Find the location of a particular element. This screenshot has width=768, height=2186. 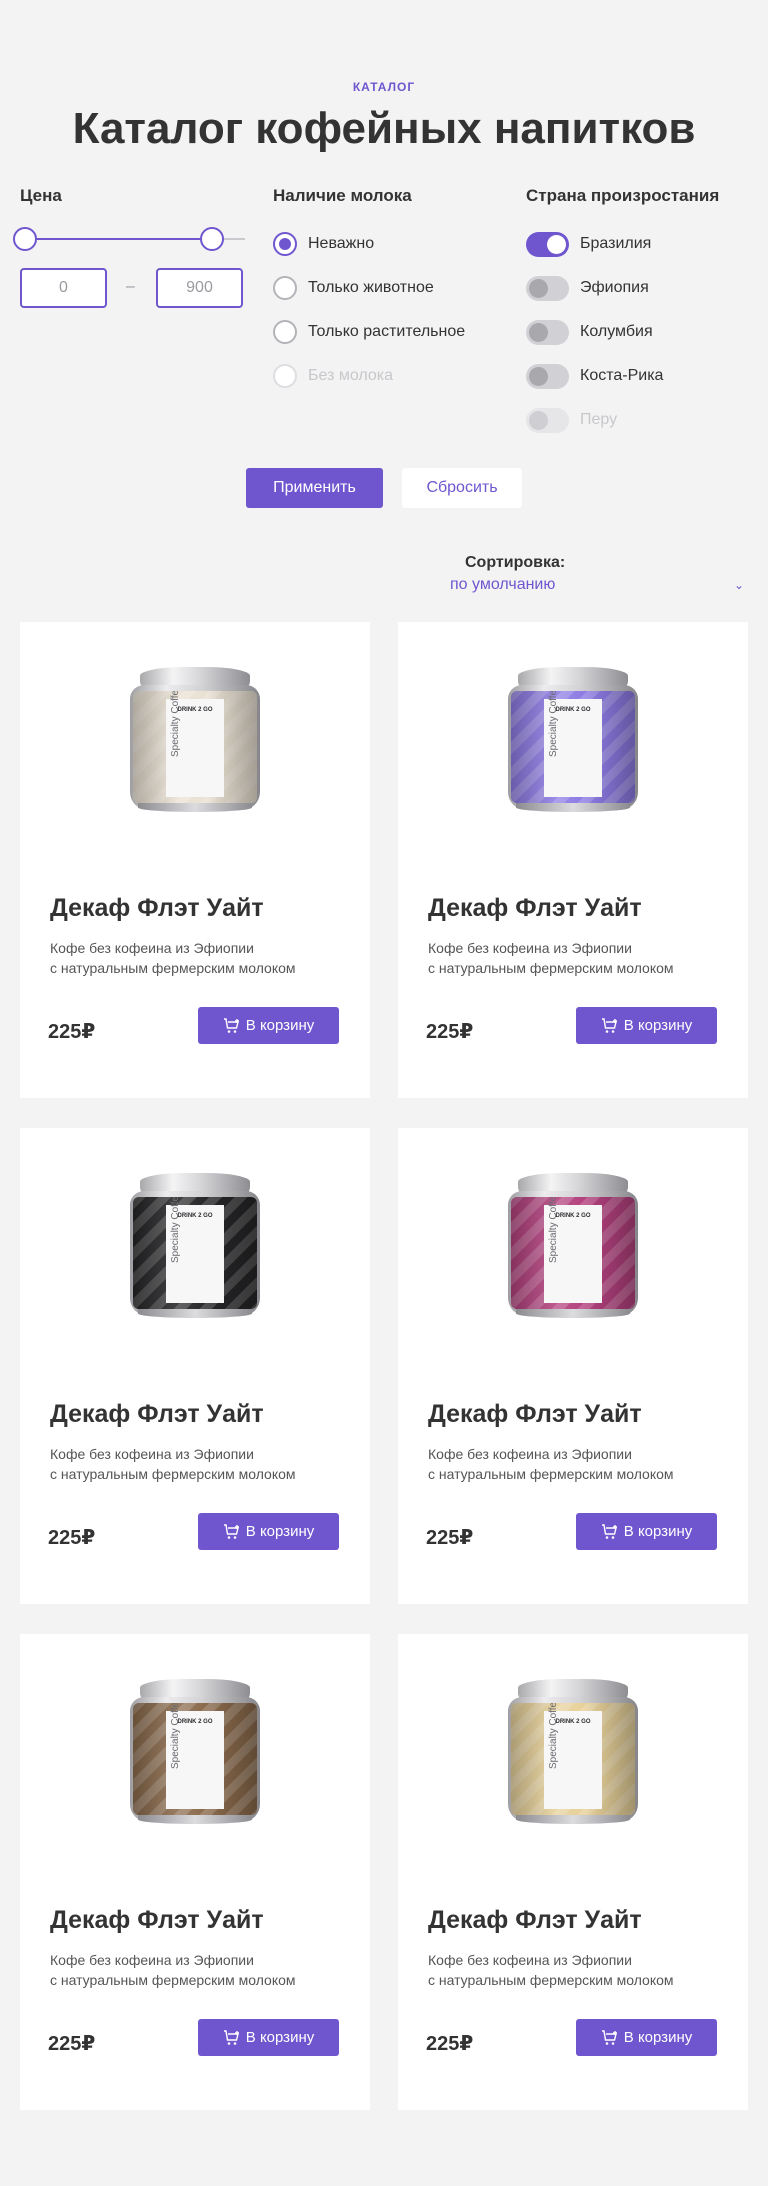

slider-min-handle is located at coordinates (25, 239).